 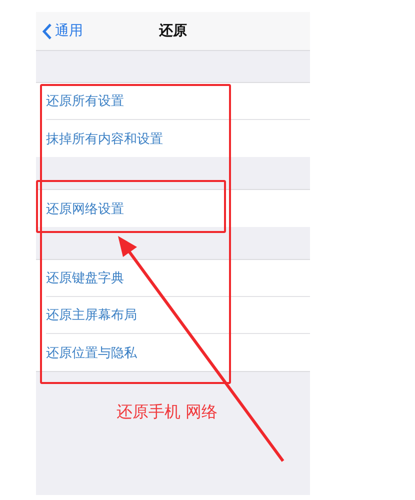 I want to click on settings-item: 还原网络设置, so click(x=85, y=209).